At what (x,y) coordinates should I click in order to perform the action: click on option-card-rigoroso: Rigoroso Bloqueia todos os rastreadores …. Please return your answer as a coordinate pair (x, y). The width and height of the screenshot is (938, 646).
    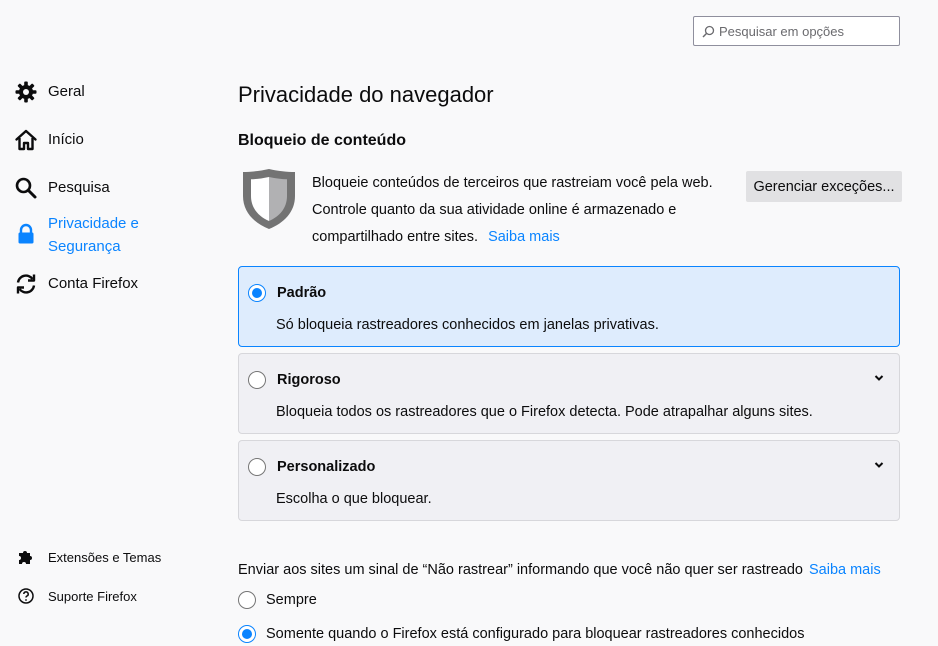
    Looking at the image, I should click on (569, 393).